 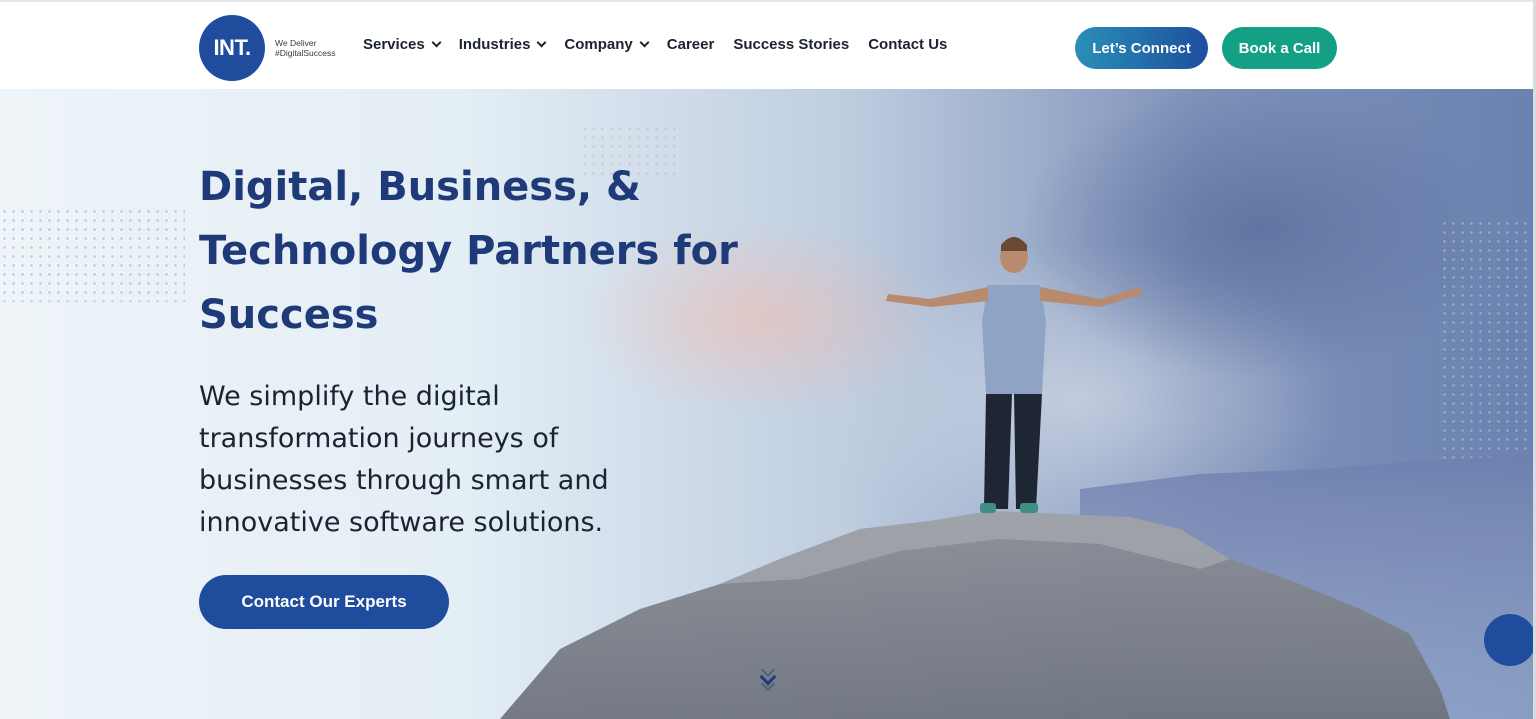 What do you see at coordinates (420, 187) in the screenshot?
I see `headline-line-1: Digital, Business, &` at bounding box center [420, 187].